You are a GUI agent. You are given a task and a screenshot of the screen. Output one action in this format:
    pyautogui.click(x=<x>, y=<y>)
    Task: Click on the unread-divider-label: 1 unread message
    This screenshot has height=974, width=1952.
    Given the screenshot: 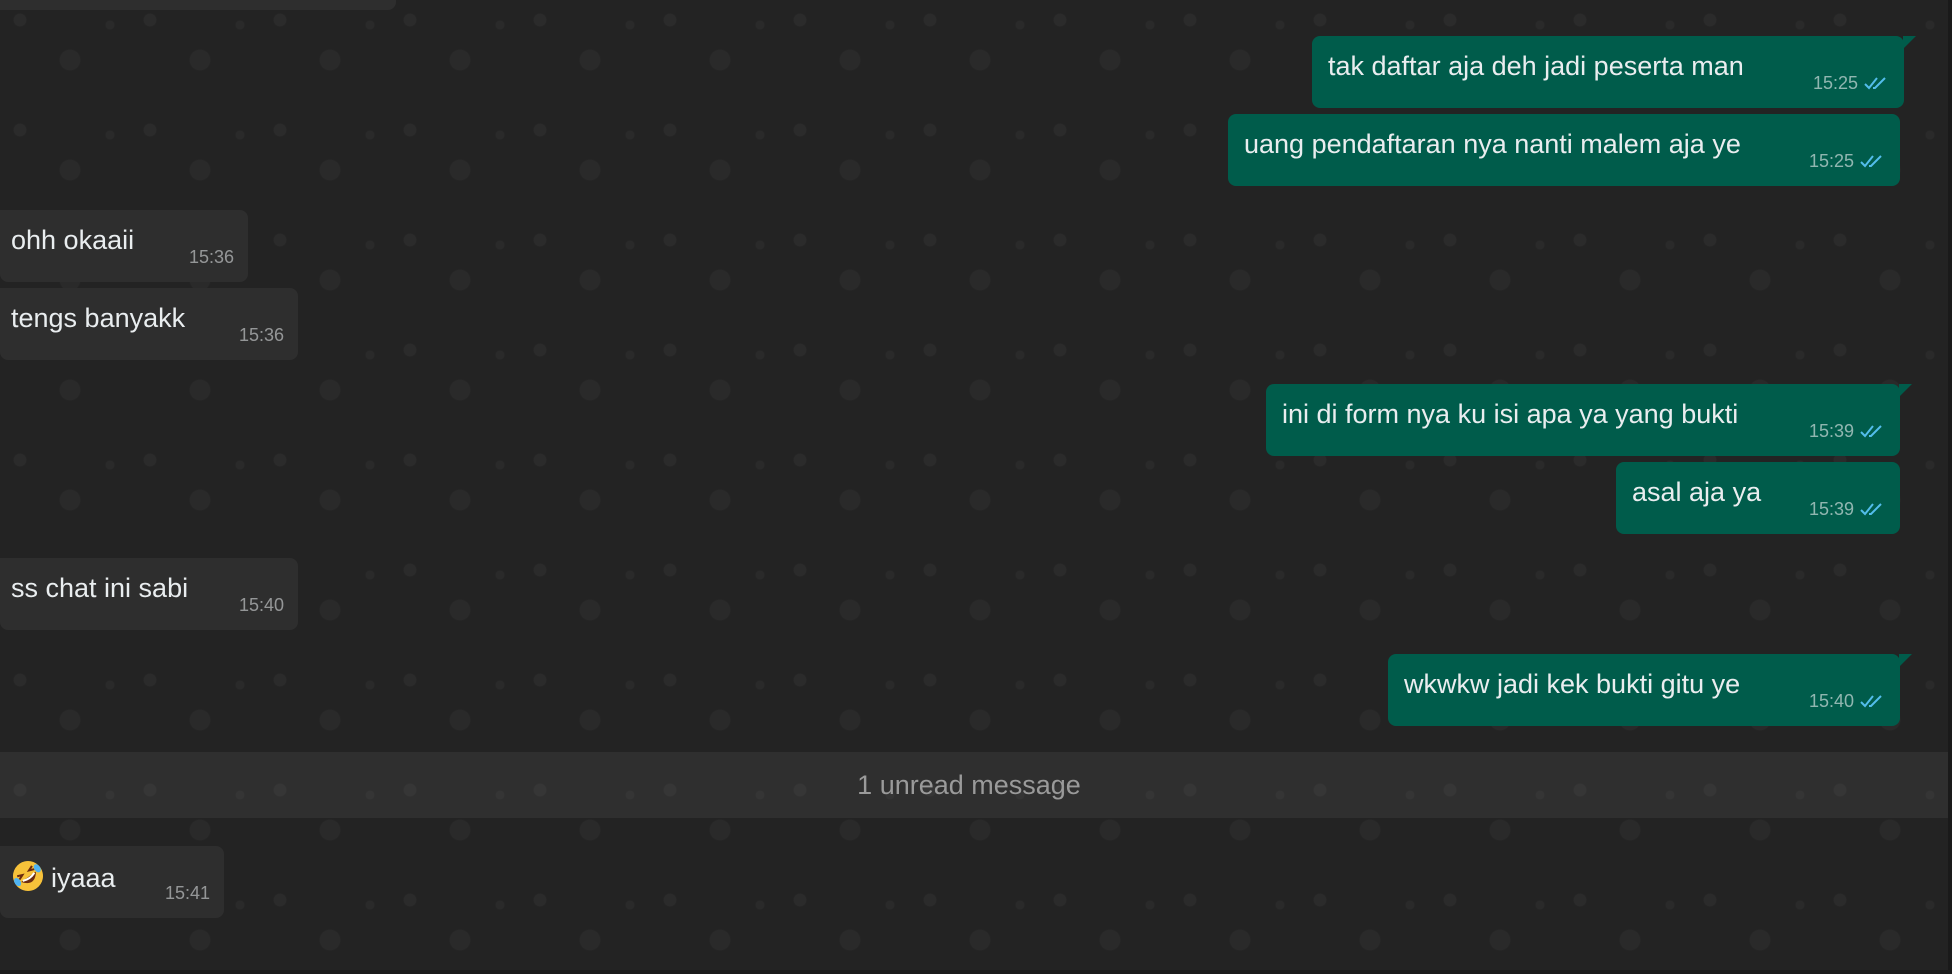 What is the action you would take?
    pyautogui.click(x=969, y=784)
    